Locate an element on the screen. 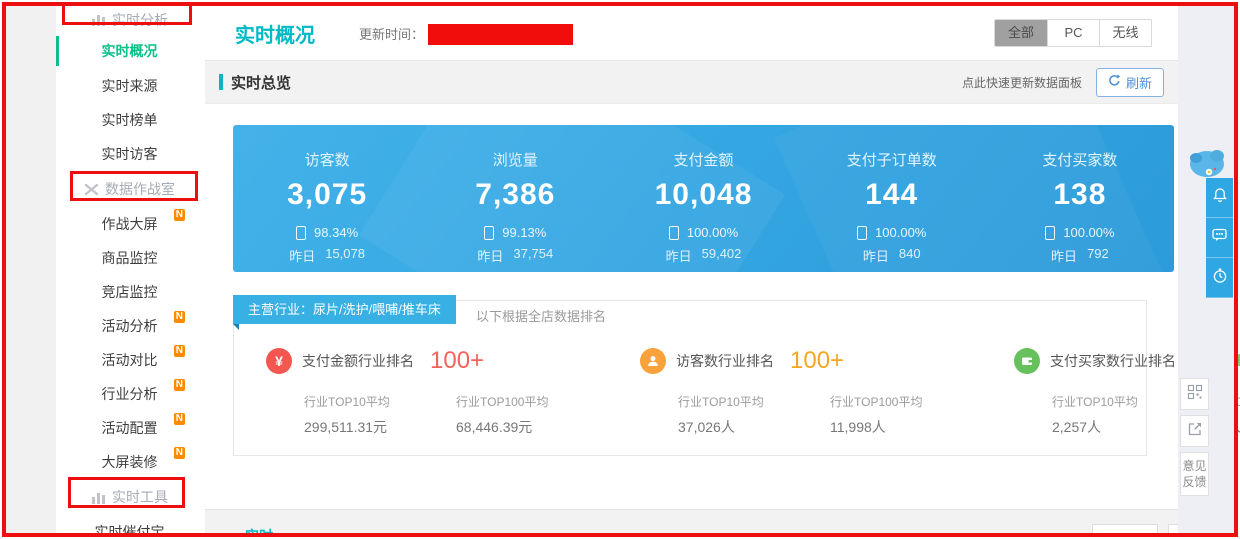 The height and width of the screenshot is (539, 1240). refresh-label: 刷新 is located at coordinates (1138, 83).